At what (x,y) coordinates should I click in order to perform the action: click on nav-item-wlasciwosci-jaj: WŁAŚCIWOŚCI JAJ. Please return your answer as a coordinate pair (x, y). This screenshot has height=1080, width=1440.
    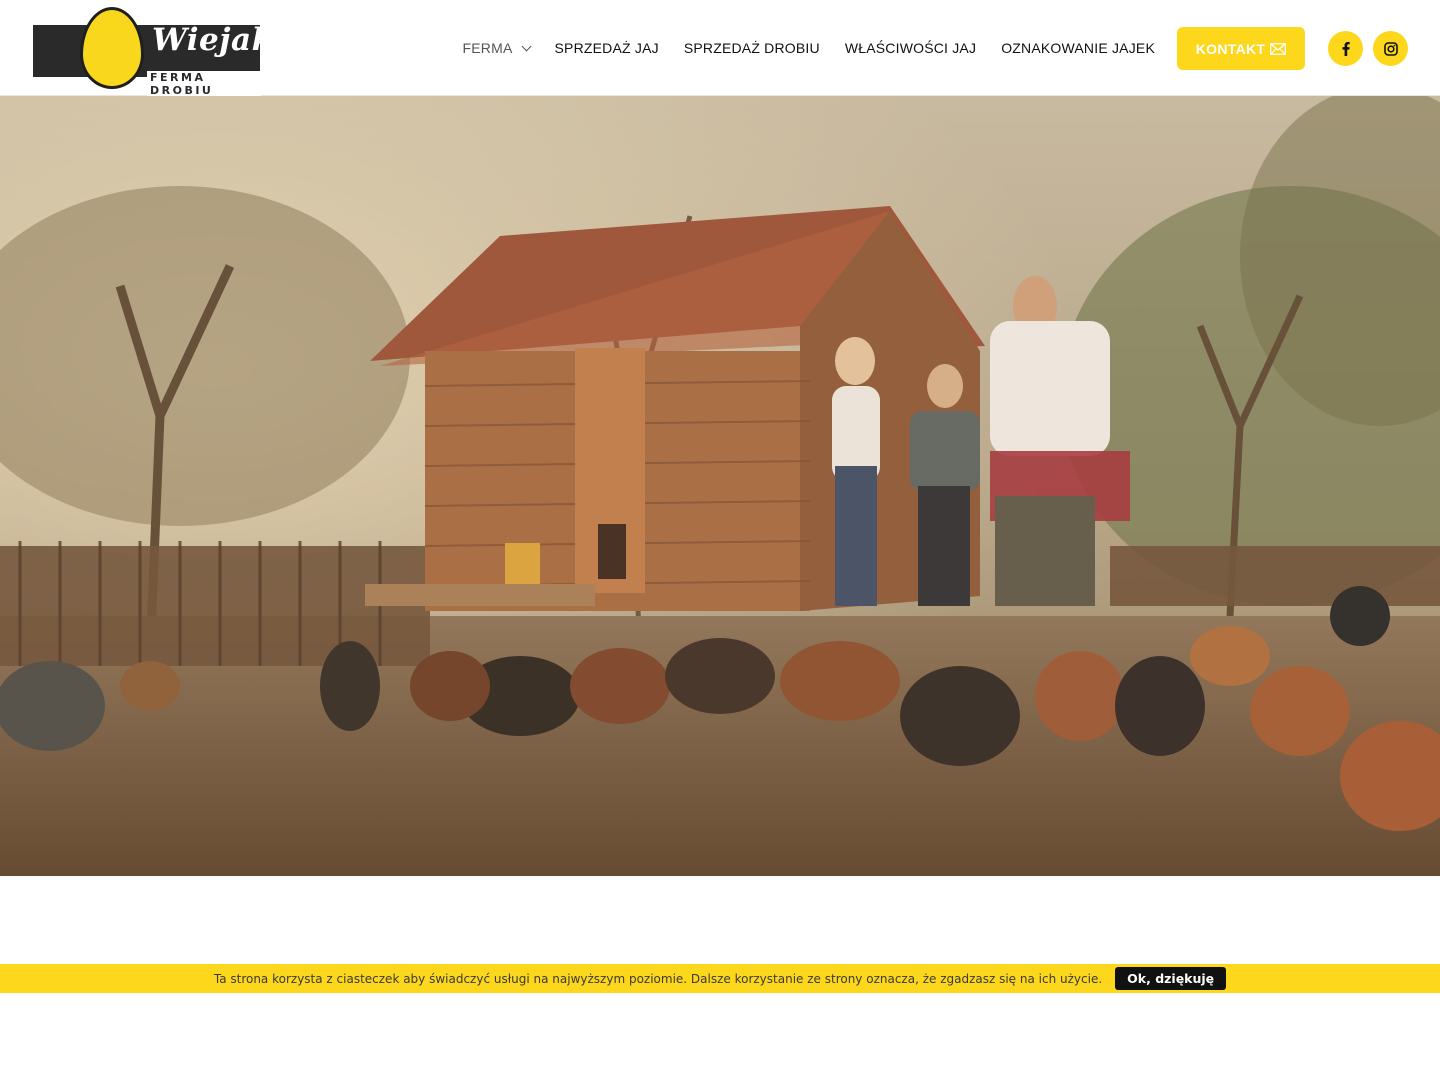
    Looking at the image, I should click on (910, 48).